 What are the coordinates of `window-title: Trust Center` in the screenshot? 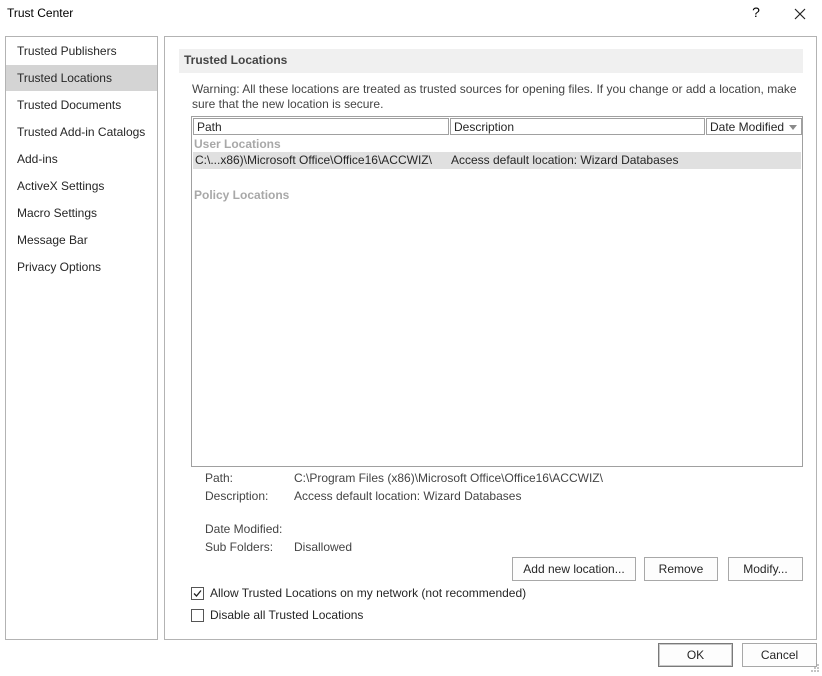 It's located at (40, 13).